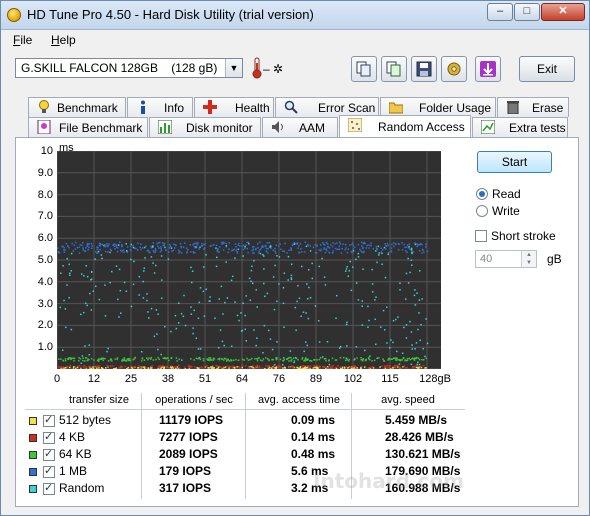 The width and height of the screenshot is (590, 516). What do you see at coordinates (438, 107) in the screenshot?
I see `tab-folder-usage: Folder Usage` at bounding box center [438, 107].